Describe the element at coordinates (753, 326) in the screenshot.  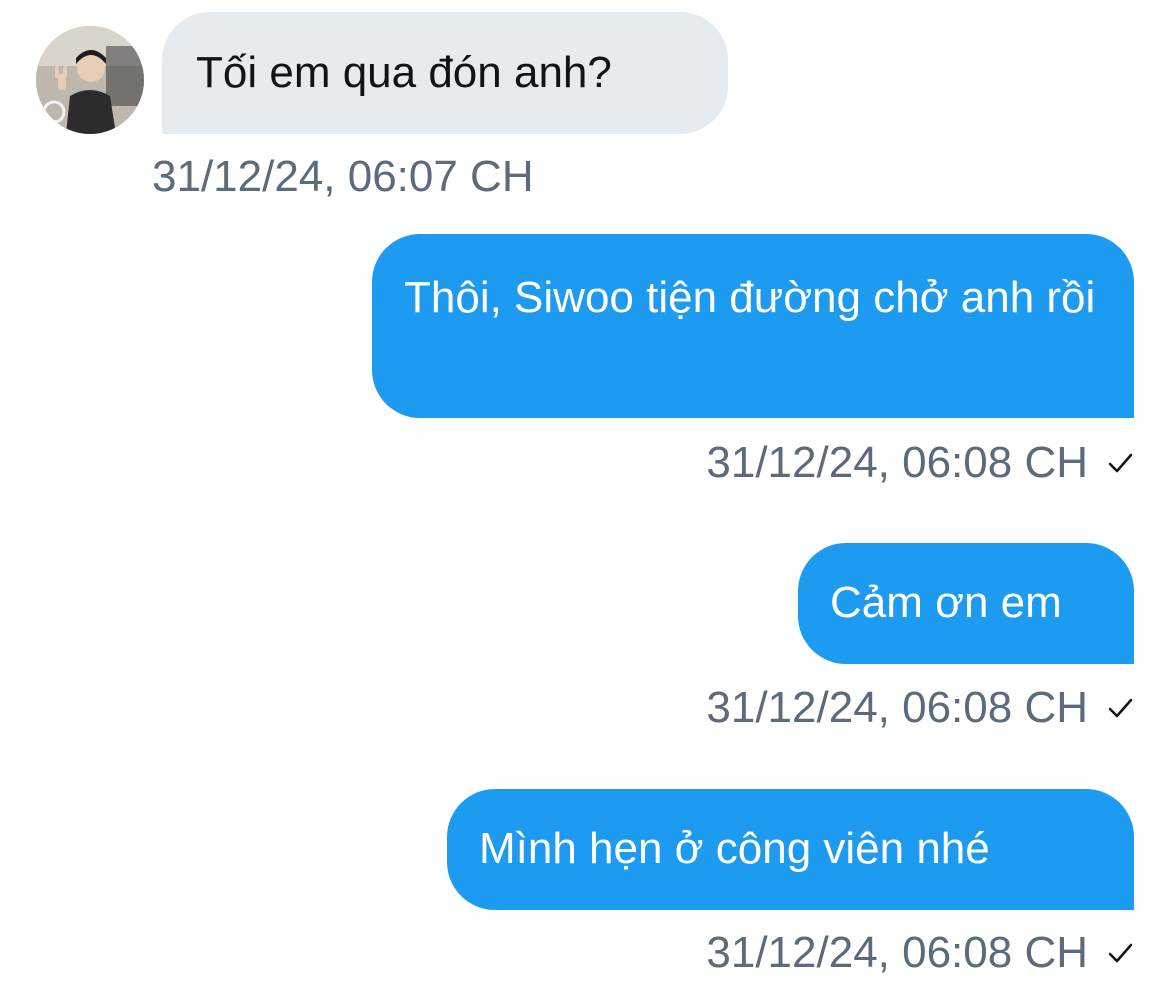
I see `sent-message-bubble: Thôi, Siwoo tiện đường chở anh rồi` at that location.